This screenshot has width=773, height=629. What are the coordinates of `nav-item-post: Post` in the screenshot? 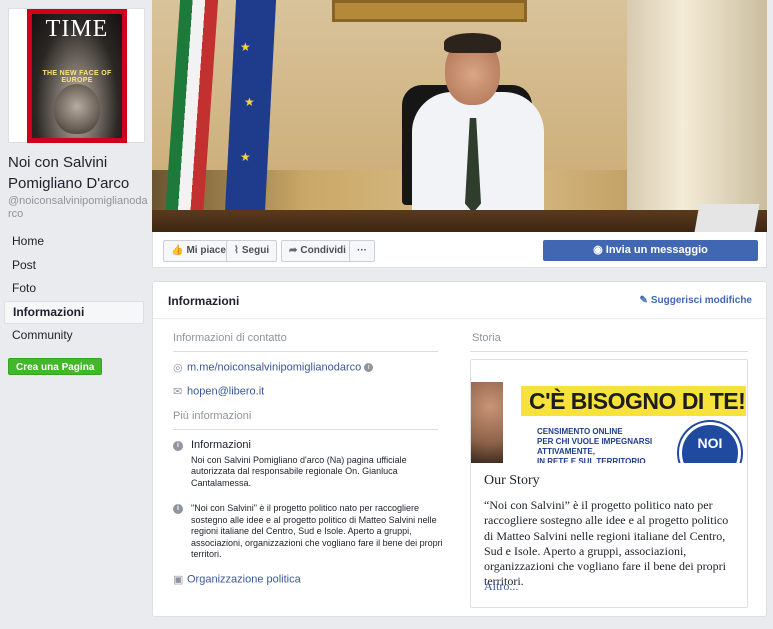 It's located at (74, 265).